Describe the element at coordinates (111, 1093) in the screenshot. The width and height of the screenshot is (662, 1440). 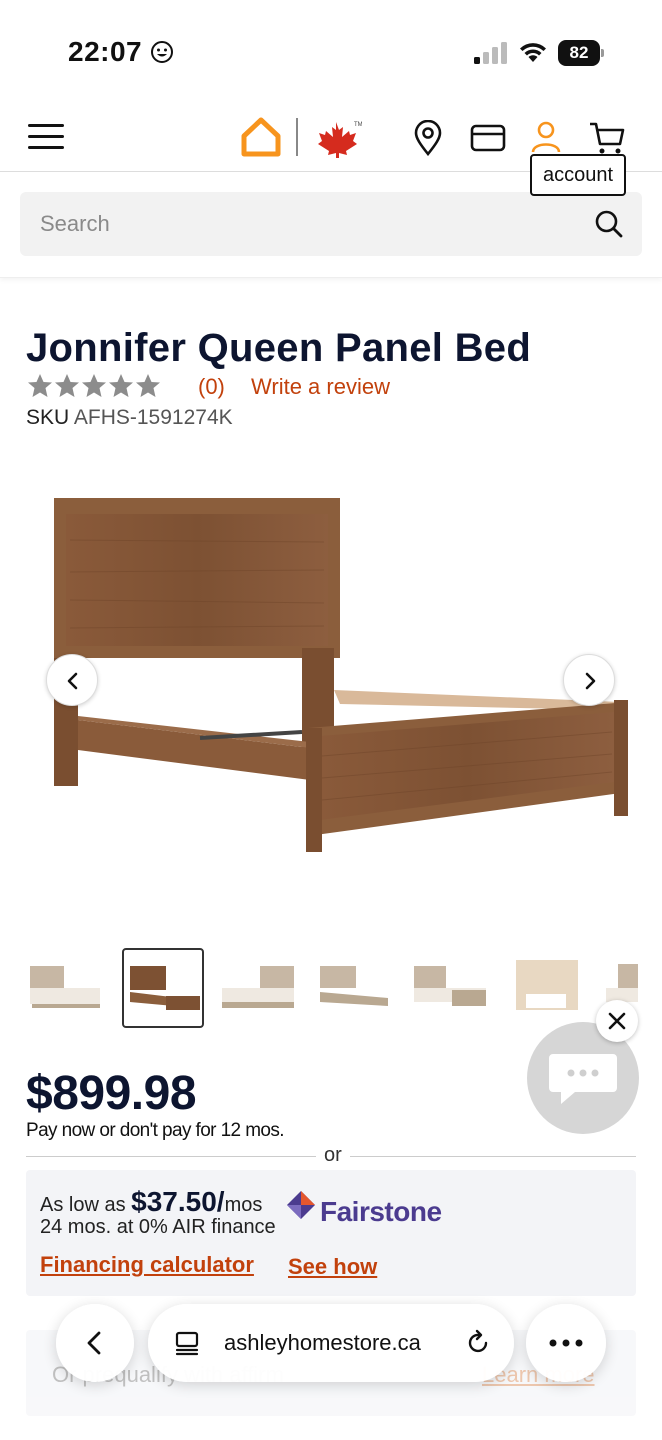
I see `product-price: $899.98` at that location.